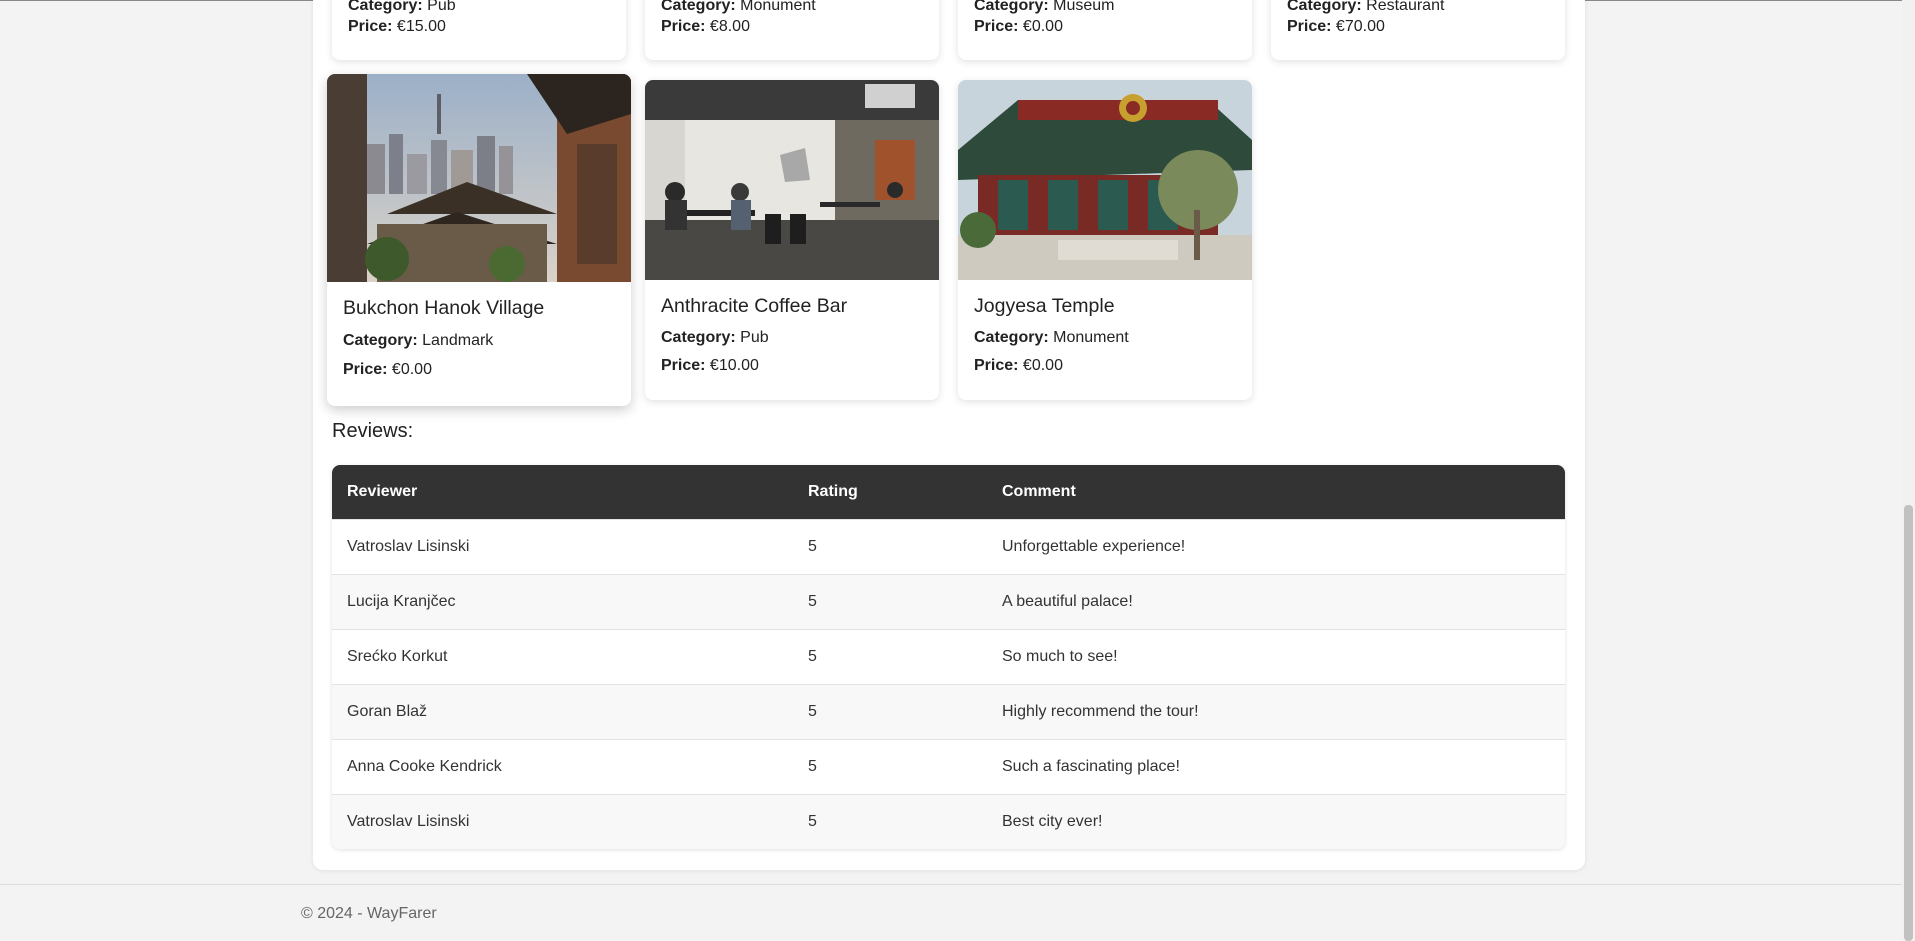 The width and height of the screenshot is (1915, 941). I want to click on place-card: Category: Restaurant Price: €70.00, so click(1418, 30).